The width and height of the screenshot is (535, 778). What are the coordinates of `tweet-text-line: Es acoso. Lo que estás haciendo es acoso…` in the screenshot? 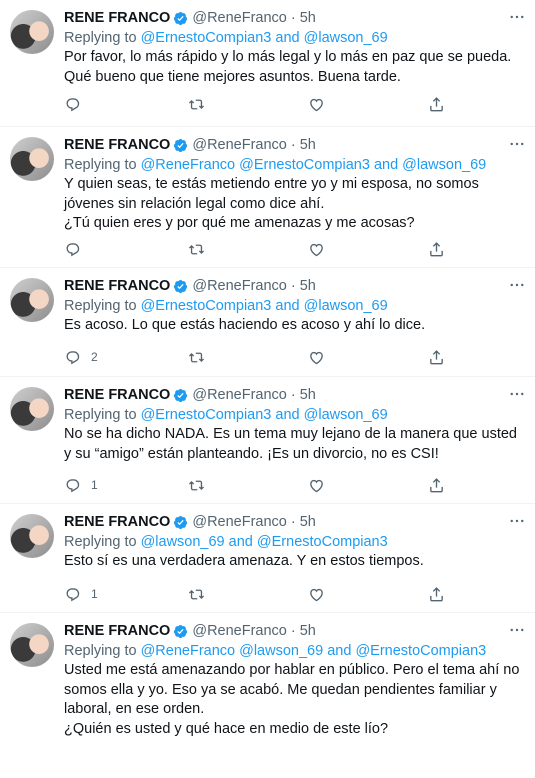 It's located at (245, 325).